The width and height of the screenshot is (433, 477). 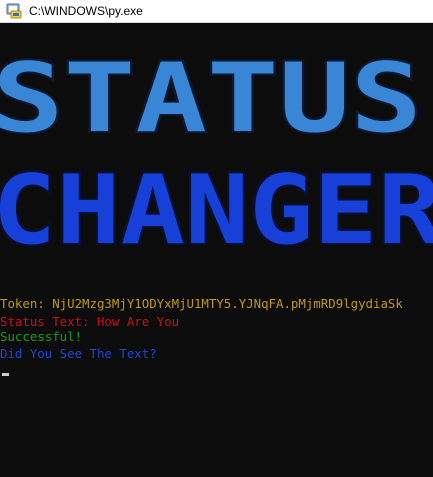 What do you see at coordinates (41, 336) in the screenshot?
I see `success-line: Successful!` at bounding box center [41, 336].